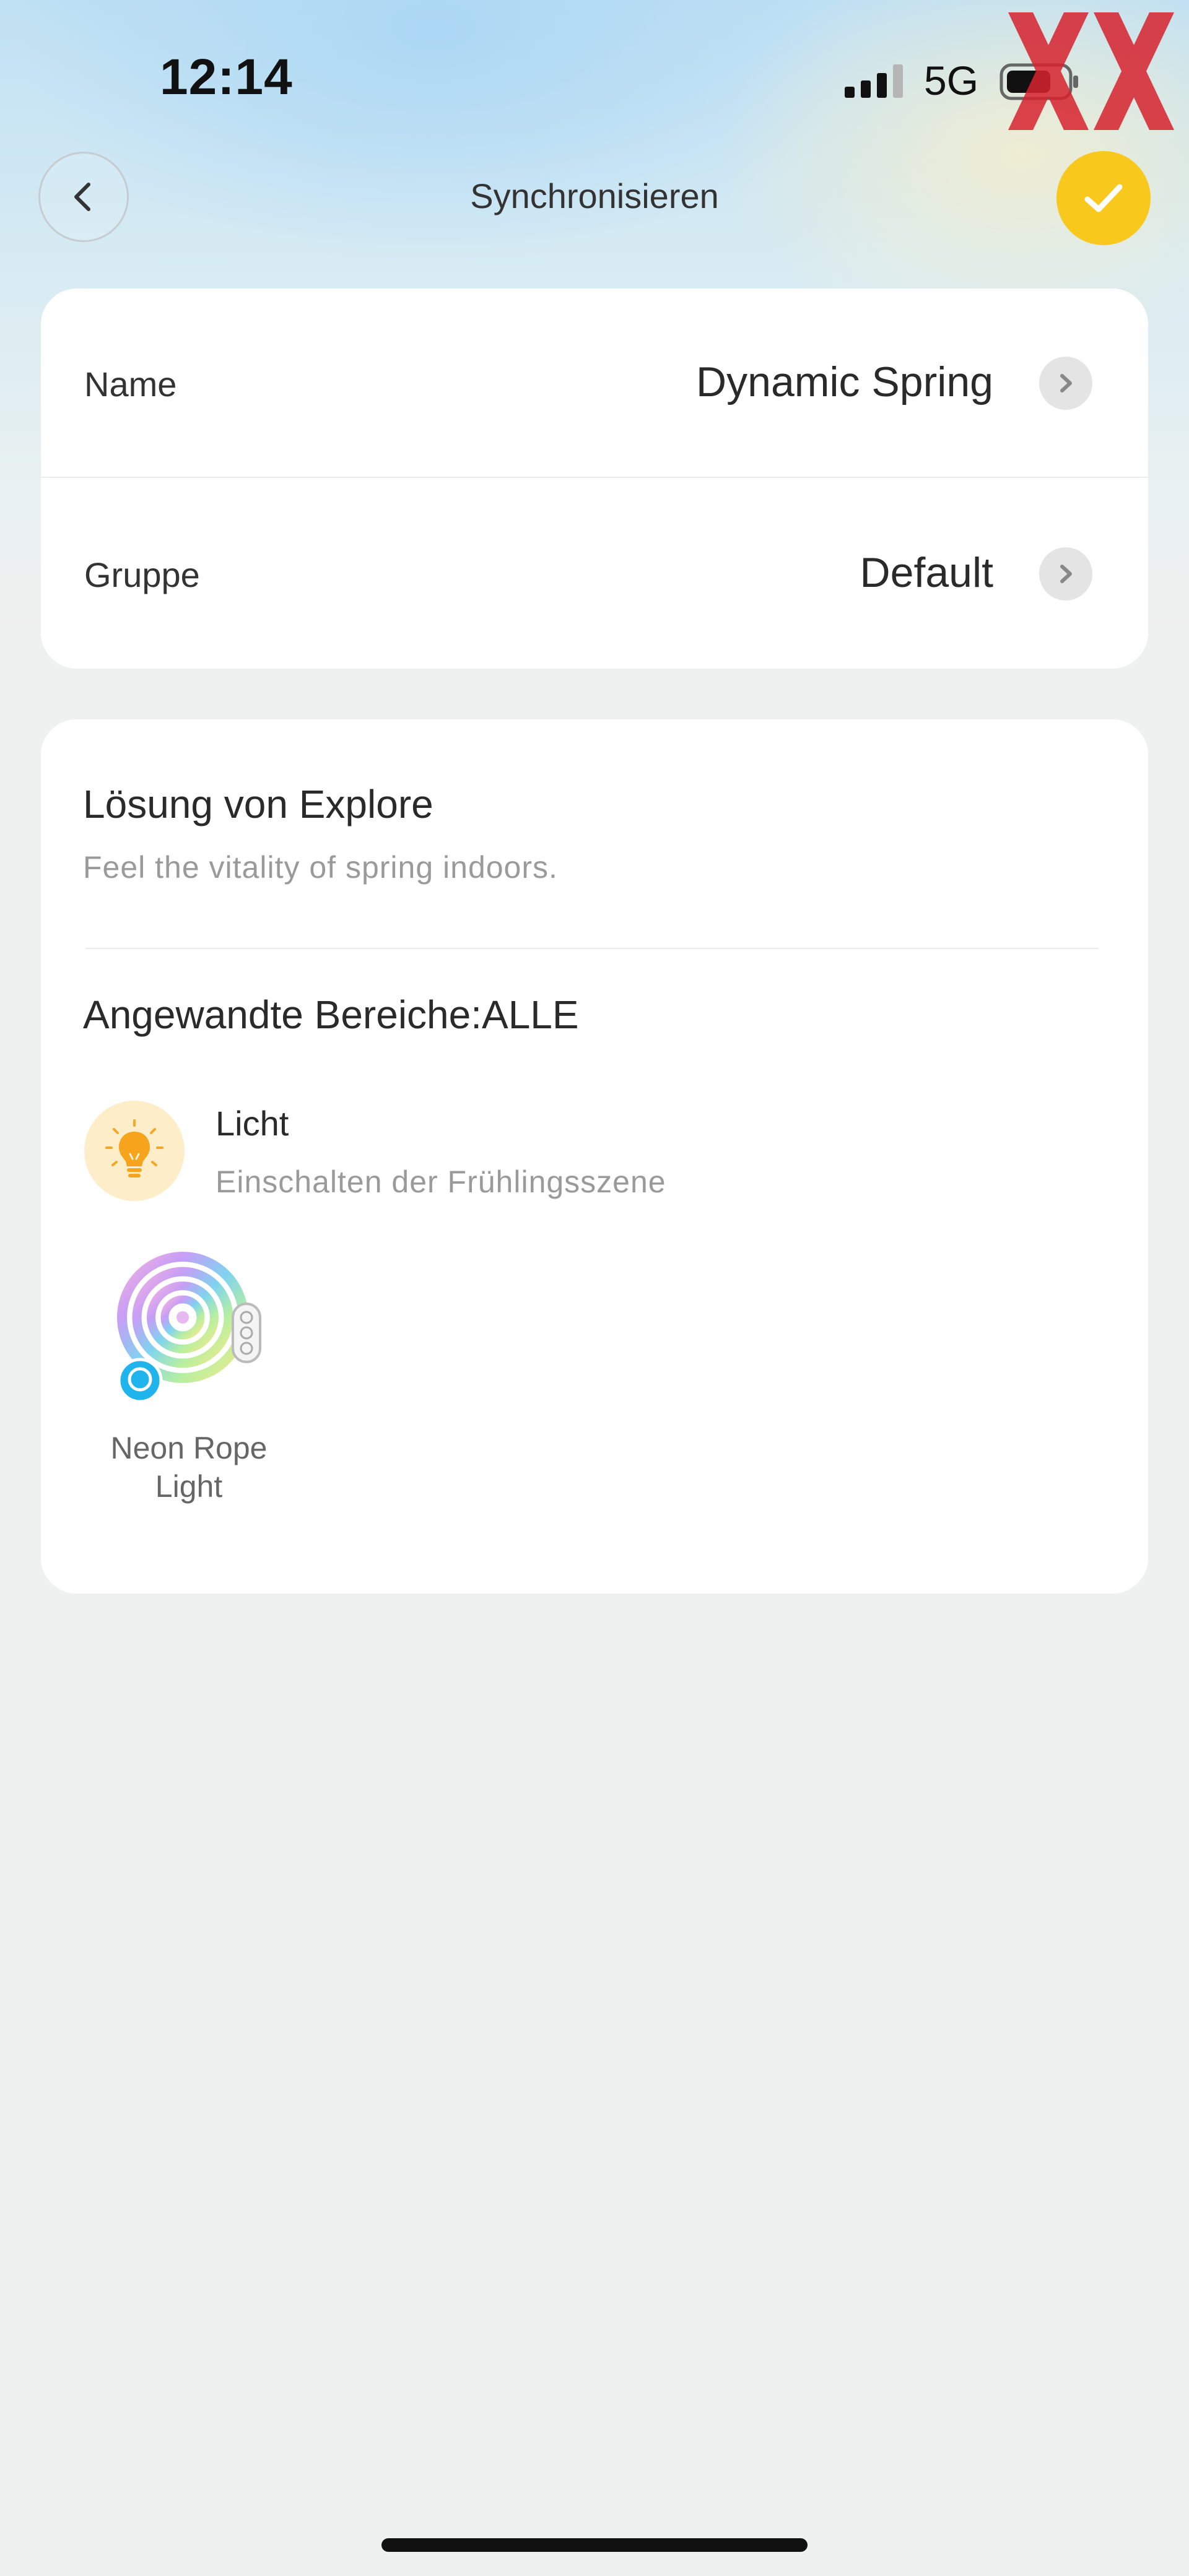 This screenshot has height=2576, width=1189. Describe the element at coordinates (951, 80) in the screenshot. I see `network-type: 5G` at that location.